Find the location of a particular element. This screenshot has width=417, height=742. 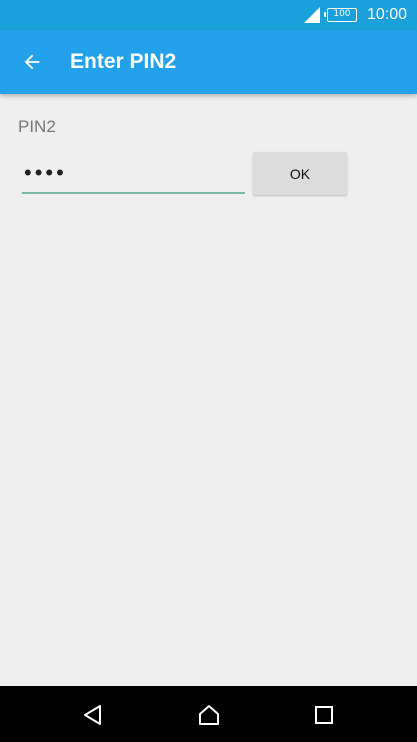

navigation-bar is located at coordinates (208, 714).